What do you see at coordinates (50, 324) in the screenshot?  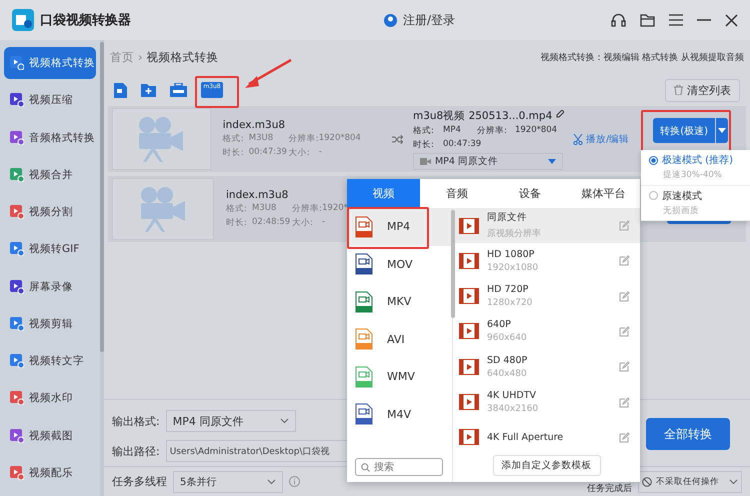 I see `sidebar-item: 视频剪辑` at bounding box center [50, 324].